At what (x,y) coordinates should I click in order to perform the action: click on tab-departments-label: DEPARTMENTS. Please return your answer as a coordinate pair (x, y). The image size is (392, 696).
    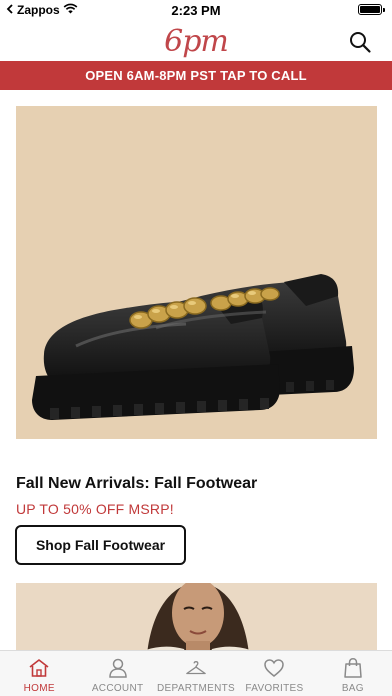
    Looking at the image, I should click on (196, 688).